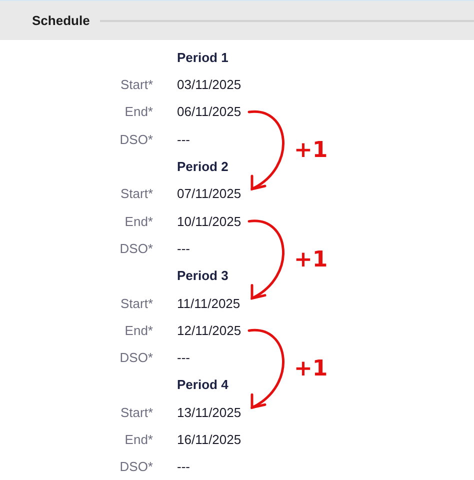 This screenshot has width=474, height=480. I want to click on field-value: 10/11/2025, so click(209, 221).